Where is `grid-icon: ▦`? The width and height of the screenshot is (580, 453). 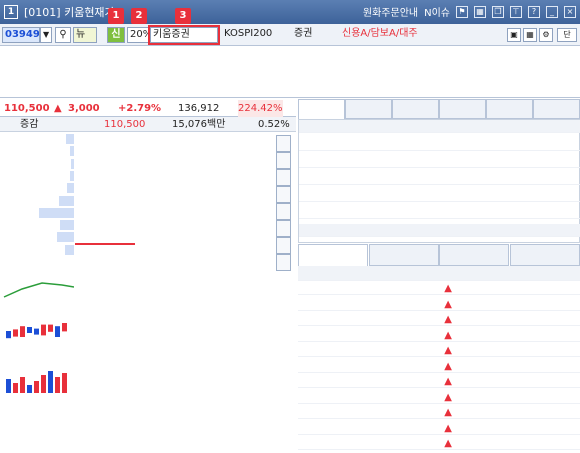 grid-icon: ▦ is located at coordinates (530, 35).